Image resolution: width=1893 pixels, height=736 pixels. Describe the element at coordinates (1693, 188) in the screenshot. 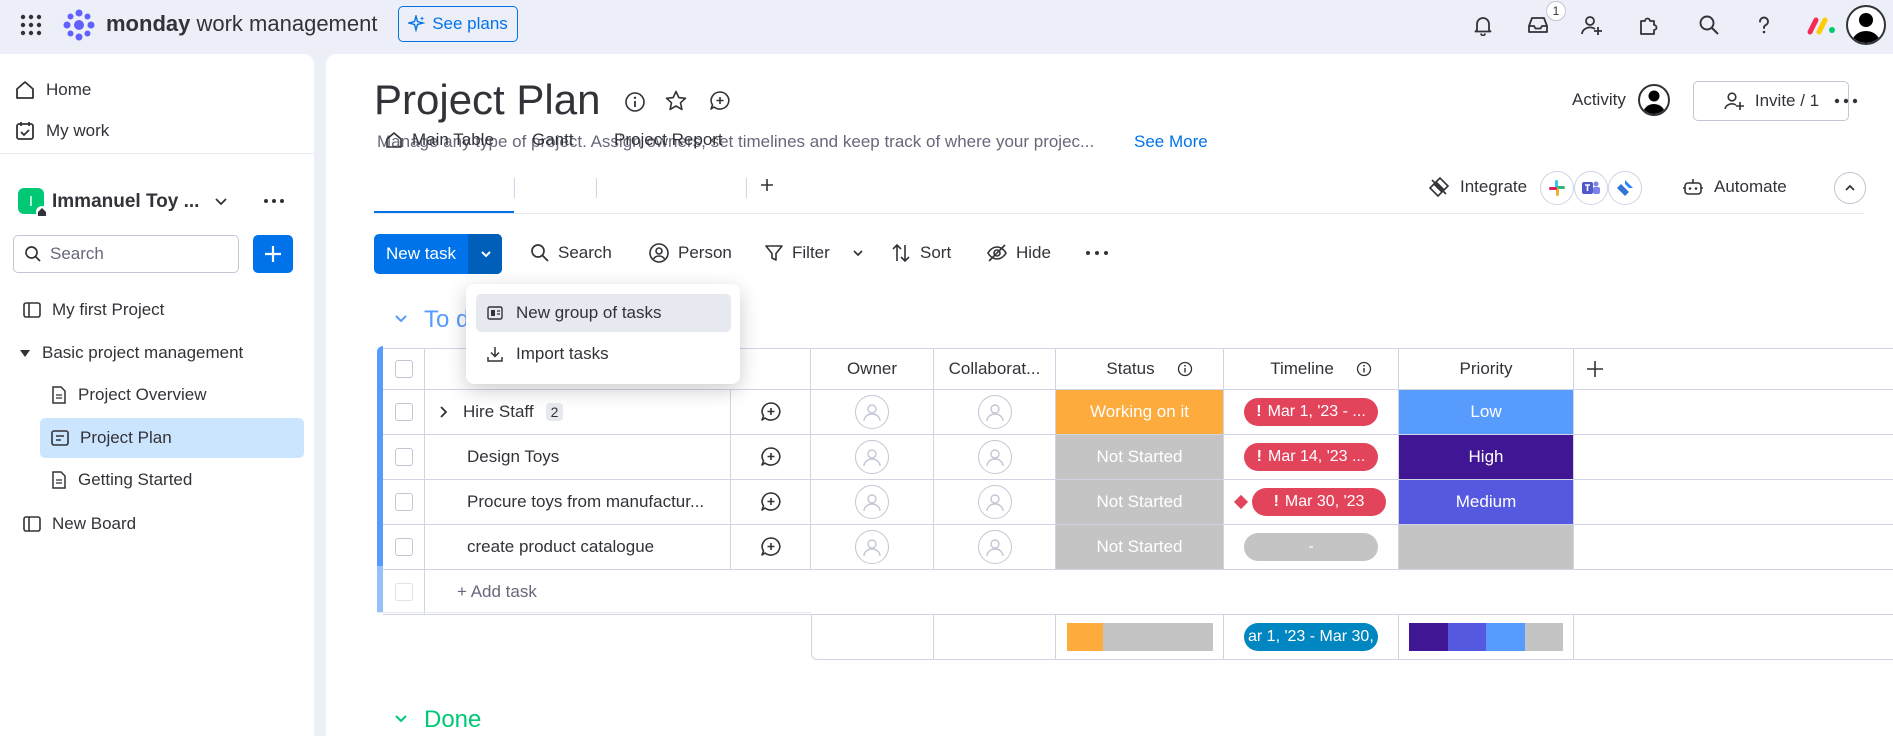

I see `robot-automate-icon` at that location.